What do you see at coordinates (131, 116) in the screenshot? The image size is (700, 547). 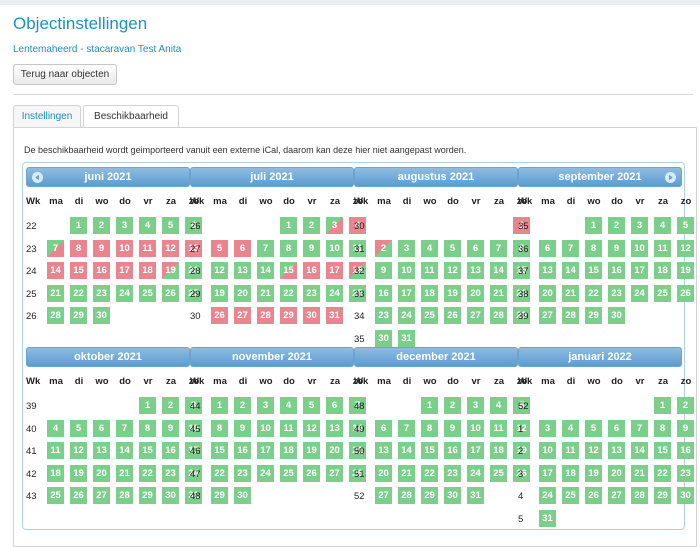 I see `tab-beschikbaarheid: Beschikbaarheid` at bounding box center [131, 116].